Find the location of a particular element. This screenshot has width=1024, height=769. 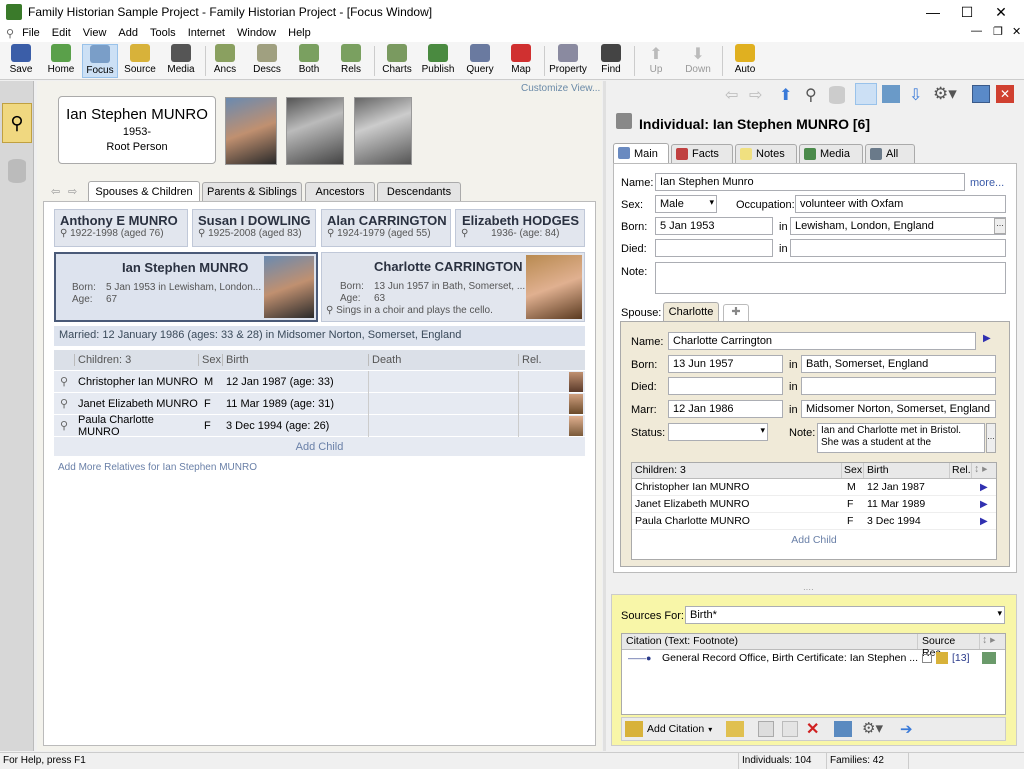

tab-ancestors: Ancestors is located at coordinates (340, 191).